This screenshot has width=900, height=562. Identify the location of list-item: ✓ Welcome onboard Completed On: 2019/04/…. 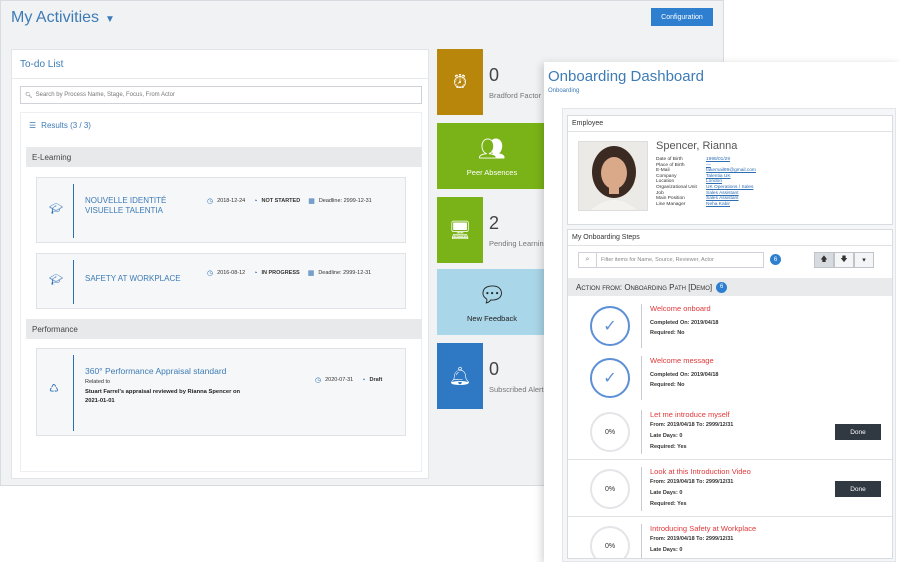
(730, 326).